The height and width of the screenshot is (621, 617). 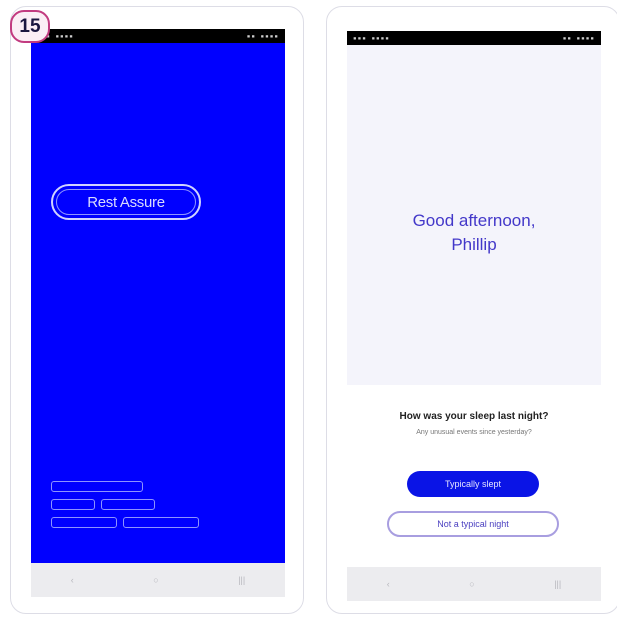 I want to click on step-number-badge: 15, so click(x=30, y=26).